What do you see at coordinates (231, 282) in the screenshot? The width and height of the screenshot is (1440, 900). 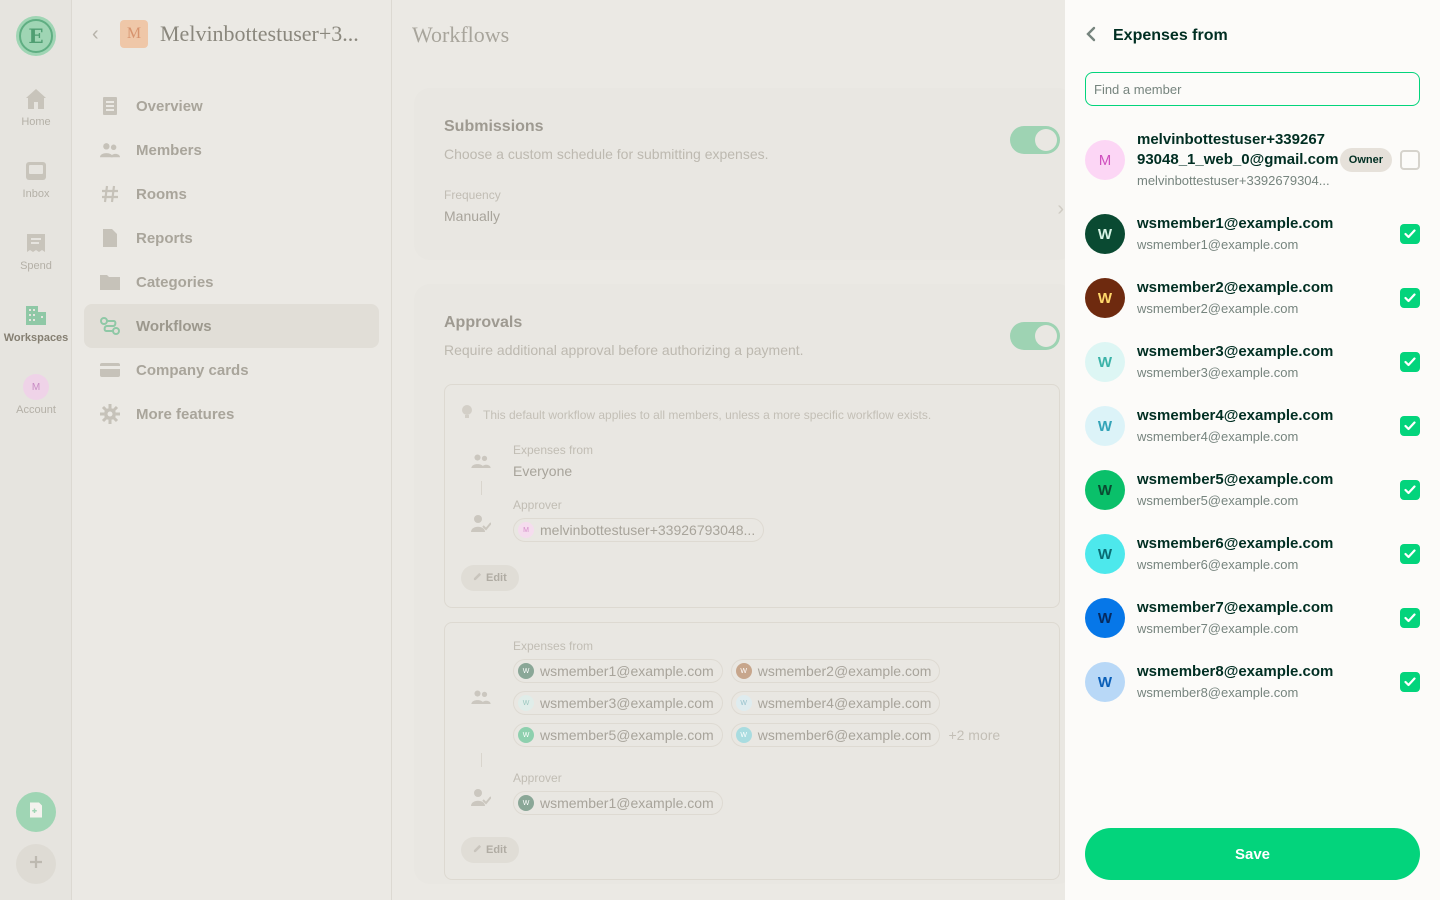 I see `menu-item-categories: Categories` at bounding box center [231, 282].